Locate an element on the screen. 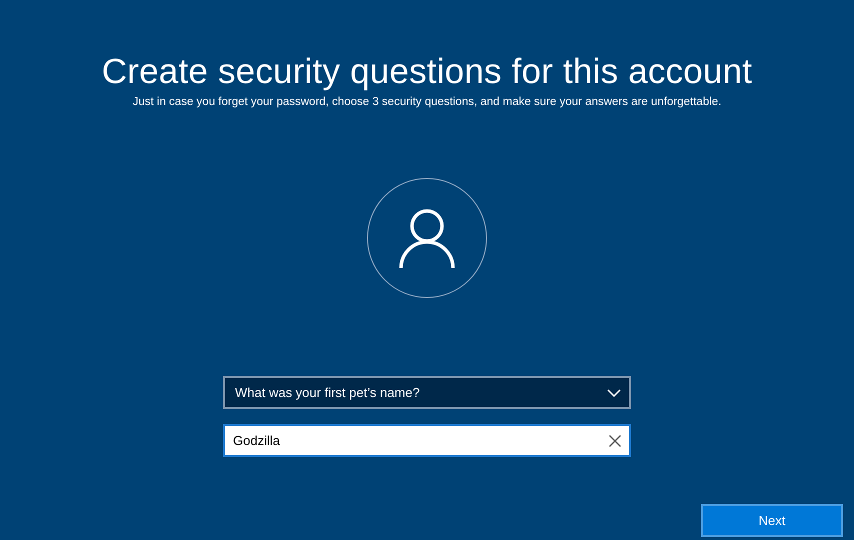 The height and width of the screenshot is (540, 854). clear-icon is located at coordinates (615, 441).